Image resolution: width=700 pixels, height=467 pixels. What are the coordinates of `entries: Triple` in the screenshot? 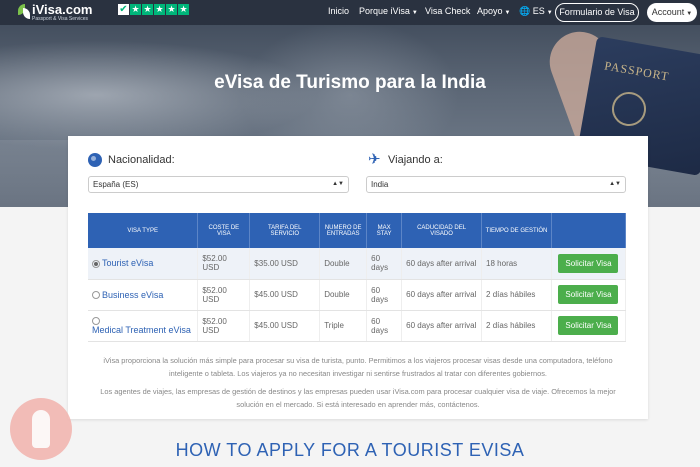 It's located at (343, 326).